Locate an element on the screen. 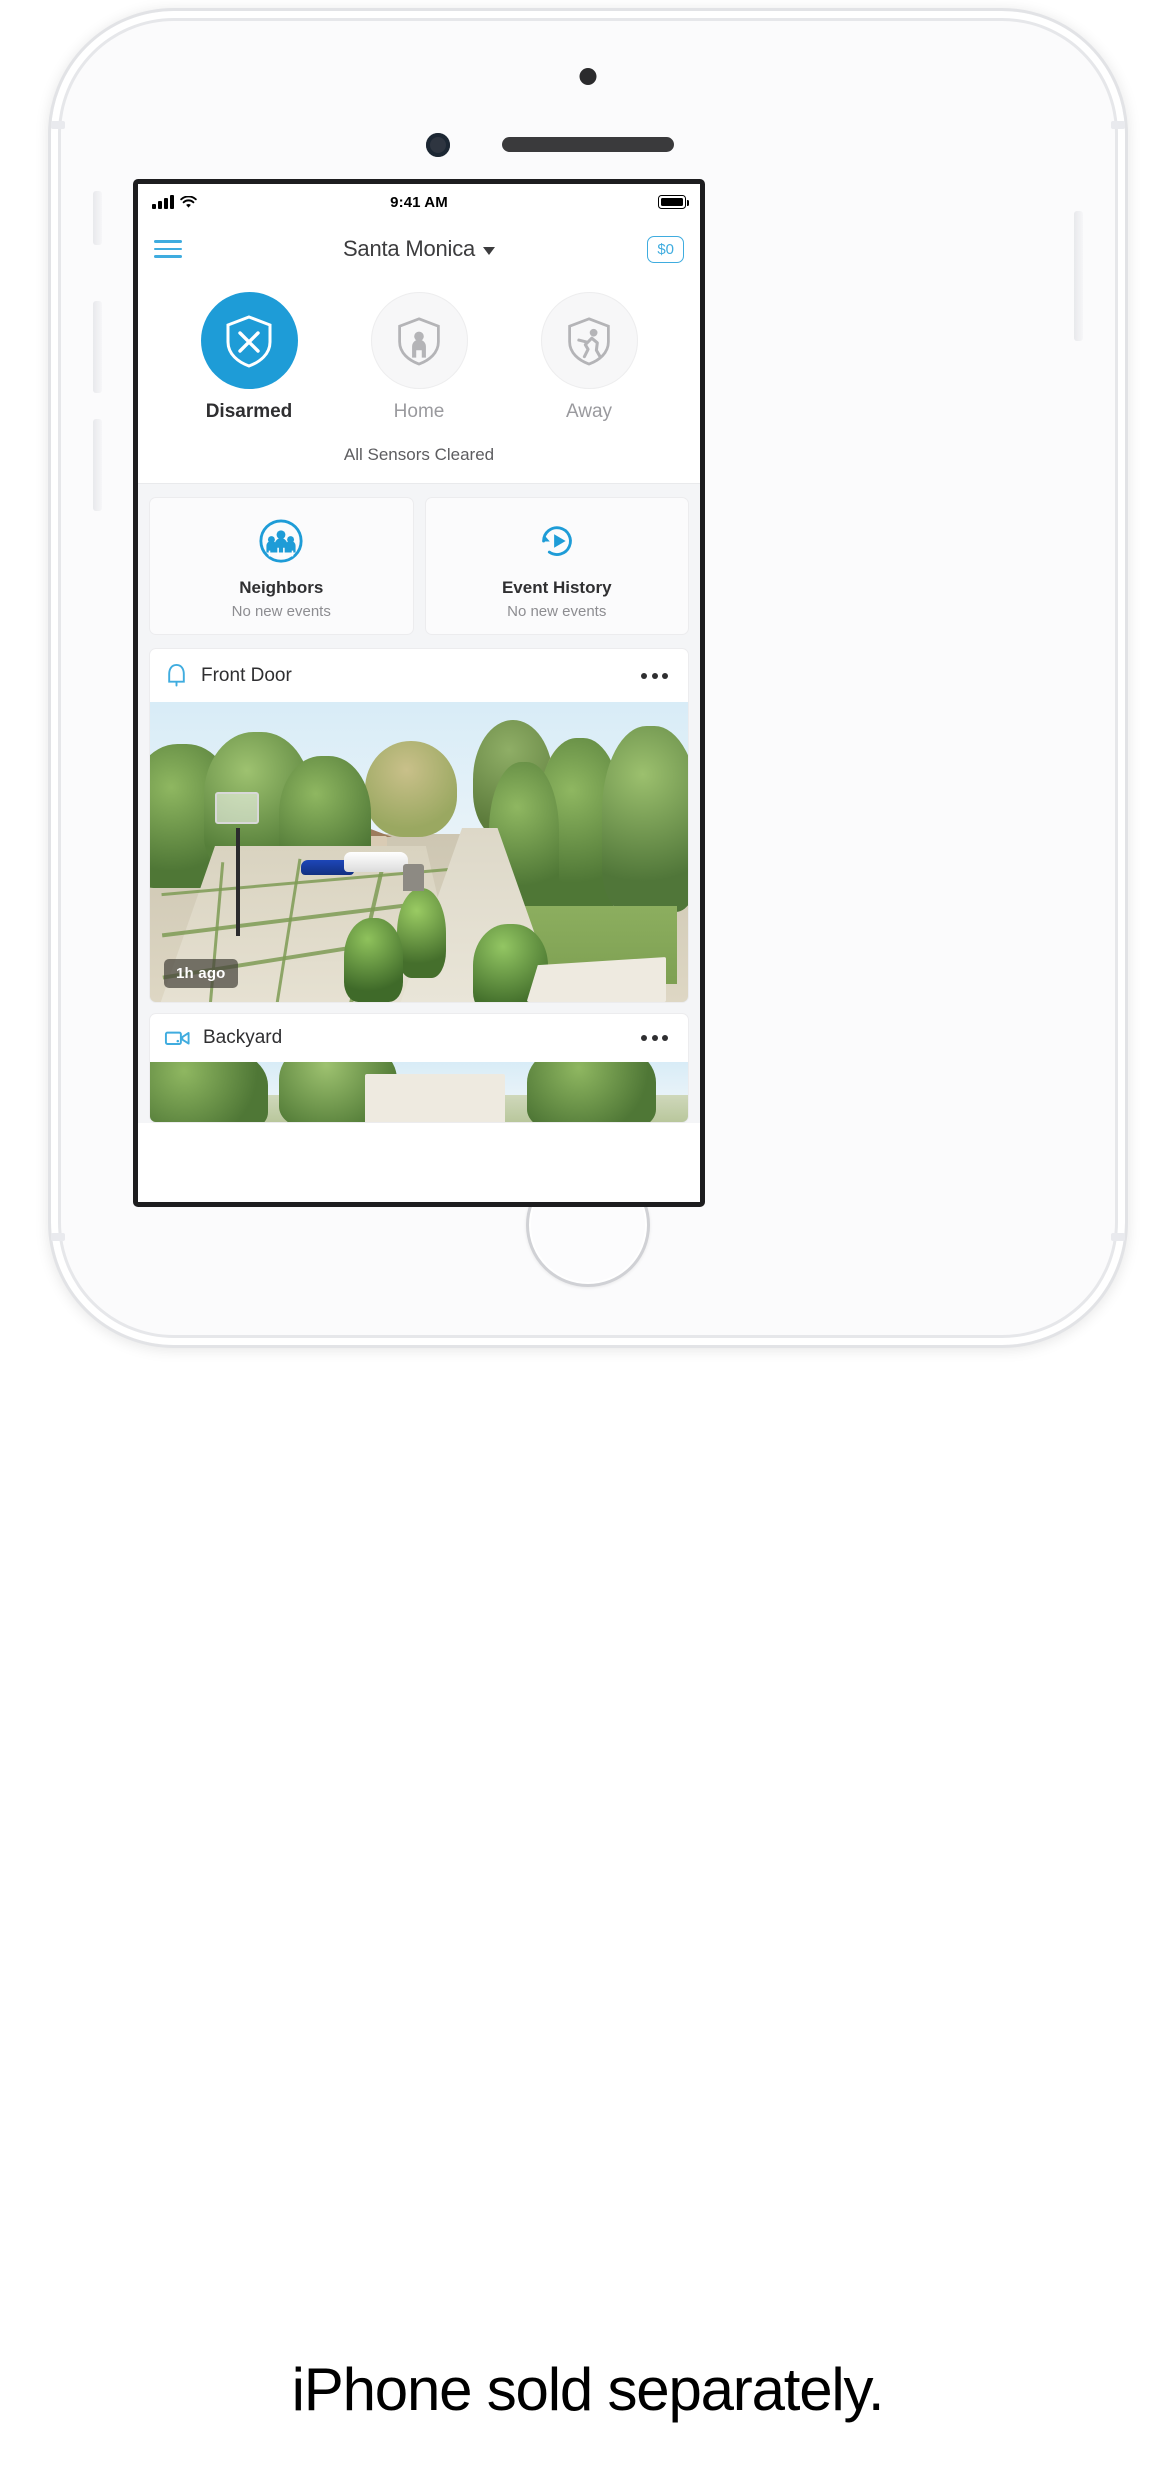 The image size is (1175, 2471). arm-mode-panel: Disarmed Home Away All Sensors Cleared is located at coordinates (419, 381).